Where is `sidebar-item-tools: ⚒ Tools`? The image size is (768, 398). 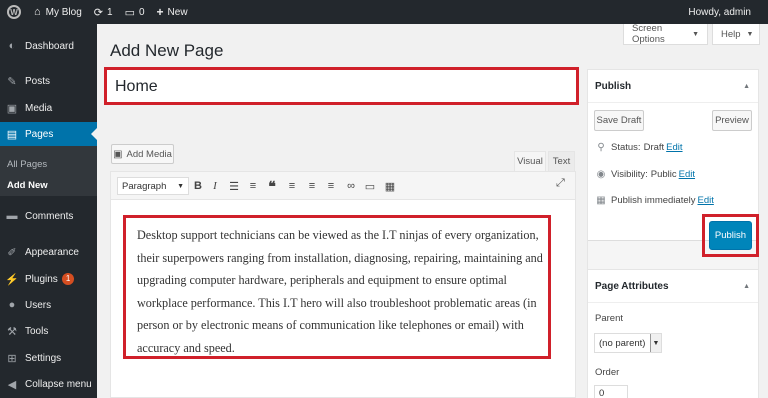 sidebar-item-tools: ⚒ Tools is located at coordinates (48, 331).